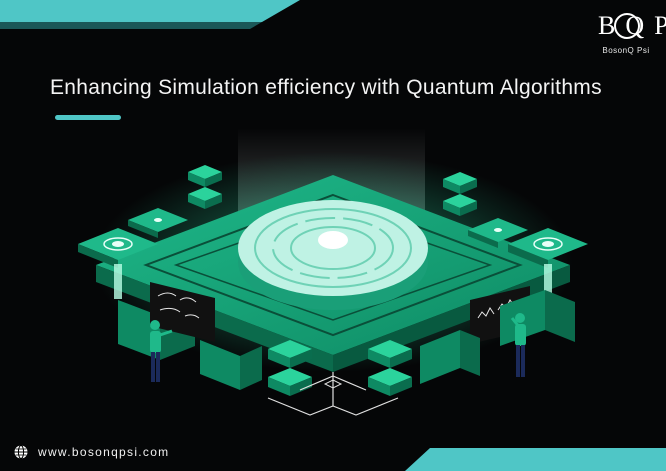  I want to click on top-left-band-shade, so click(131, 25).